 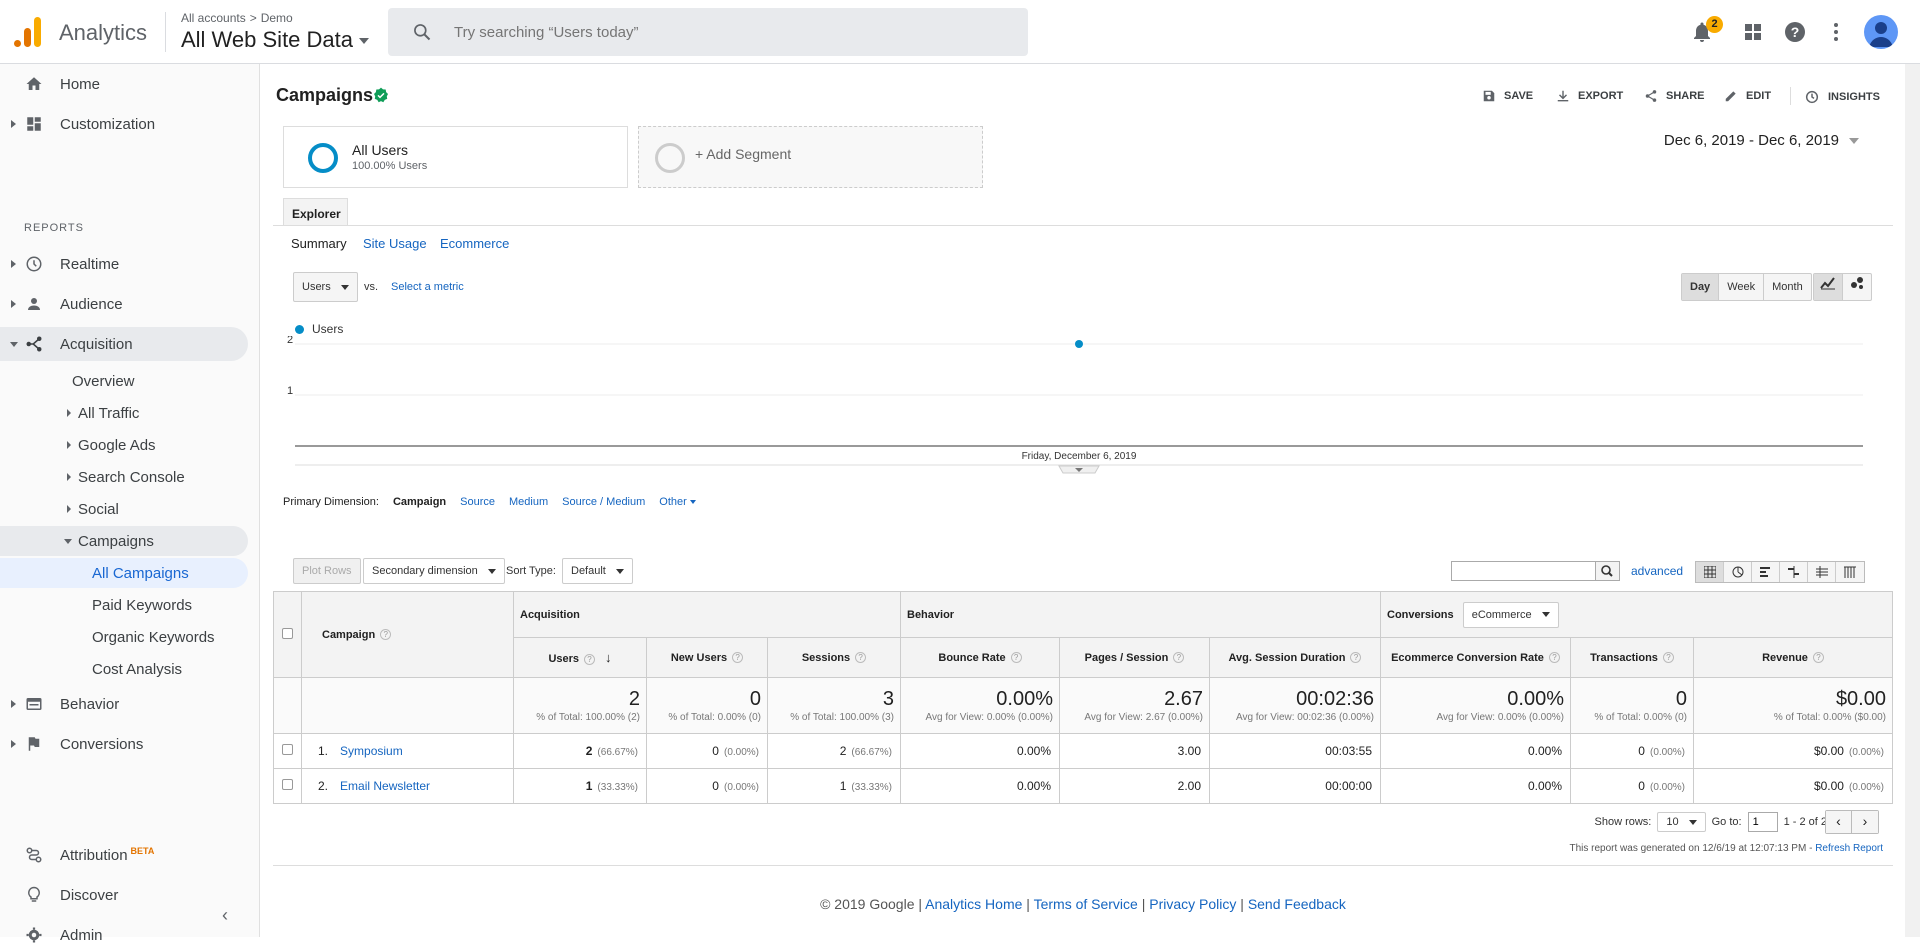 I want to click on campaign-link: Email Newsletter, so click(x=385, y=786).